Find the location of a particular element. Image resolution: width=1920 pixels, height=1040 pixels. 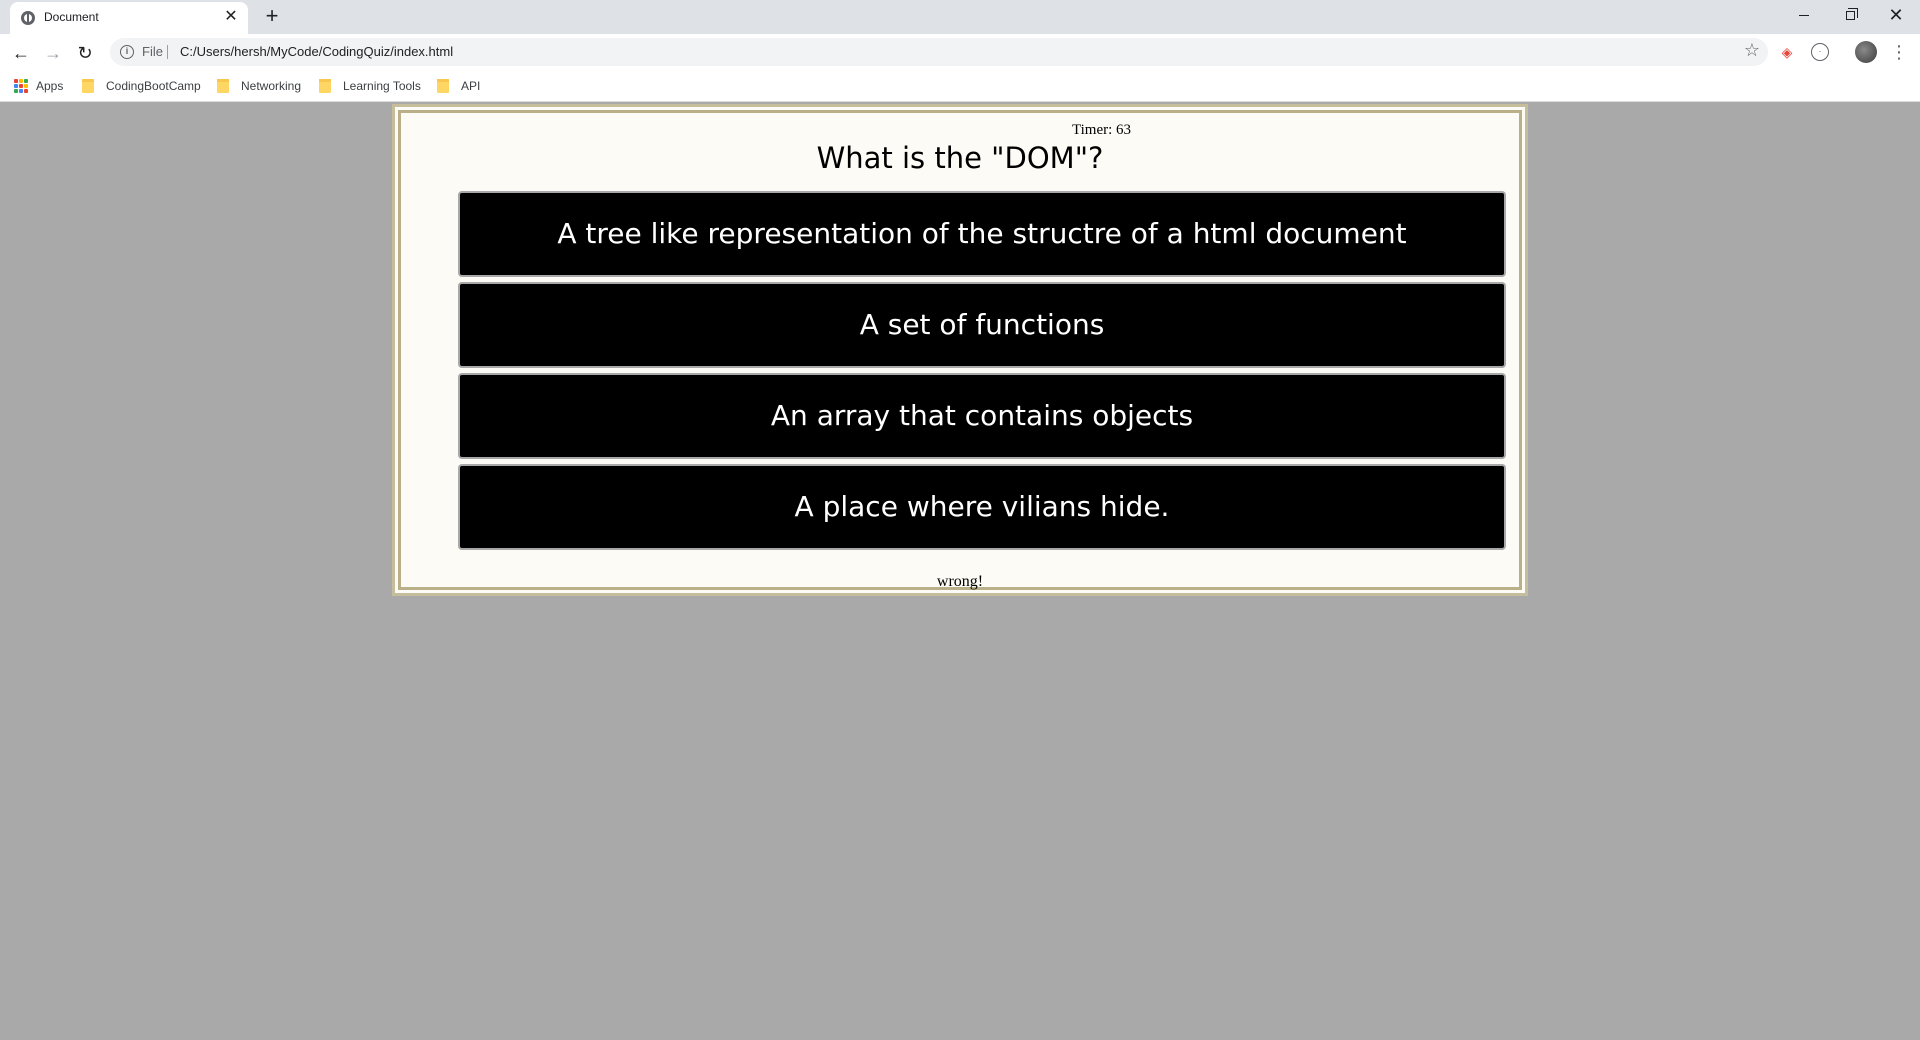

bookmark-label: Networking is located at coordinates (271, 86).